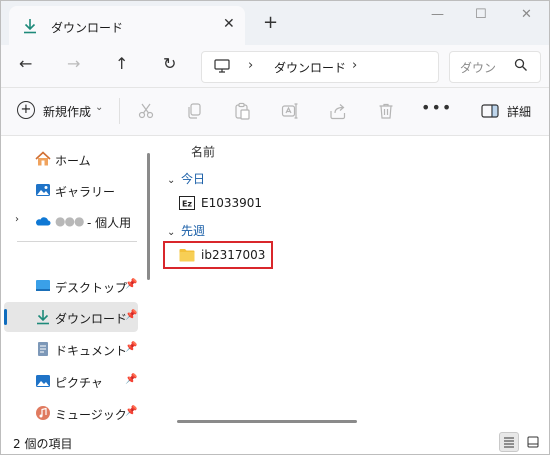  I want to click on breadcrumb-downloads: ダウンロード, so click(310, 67).